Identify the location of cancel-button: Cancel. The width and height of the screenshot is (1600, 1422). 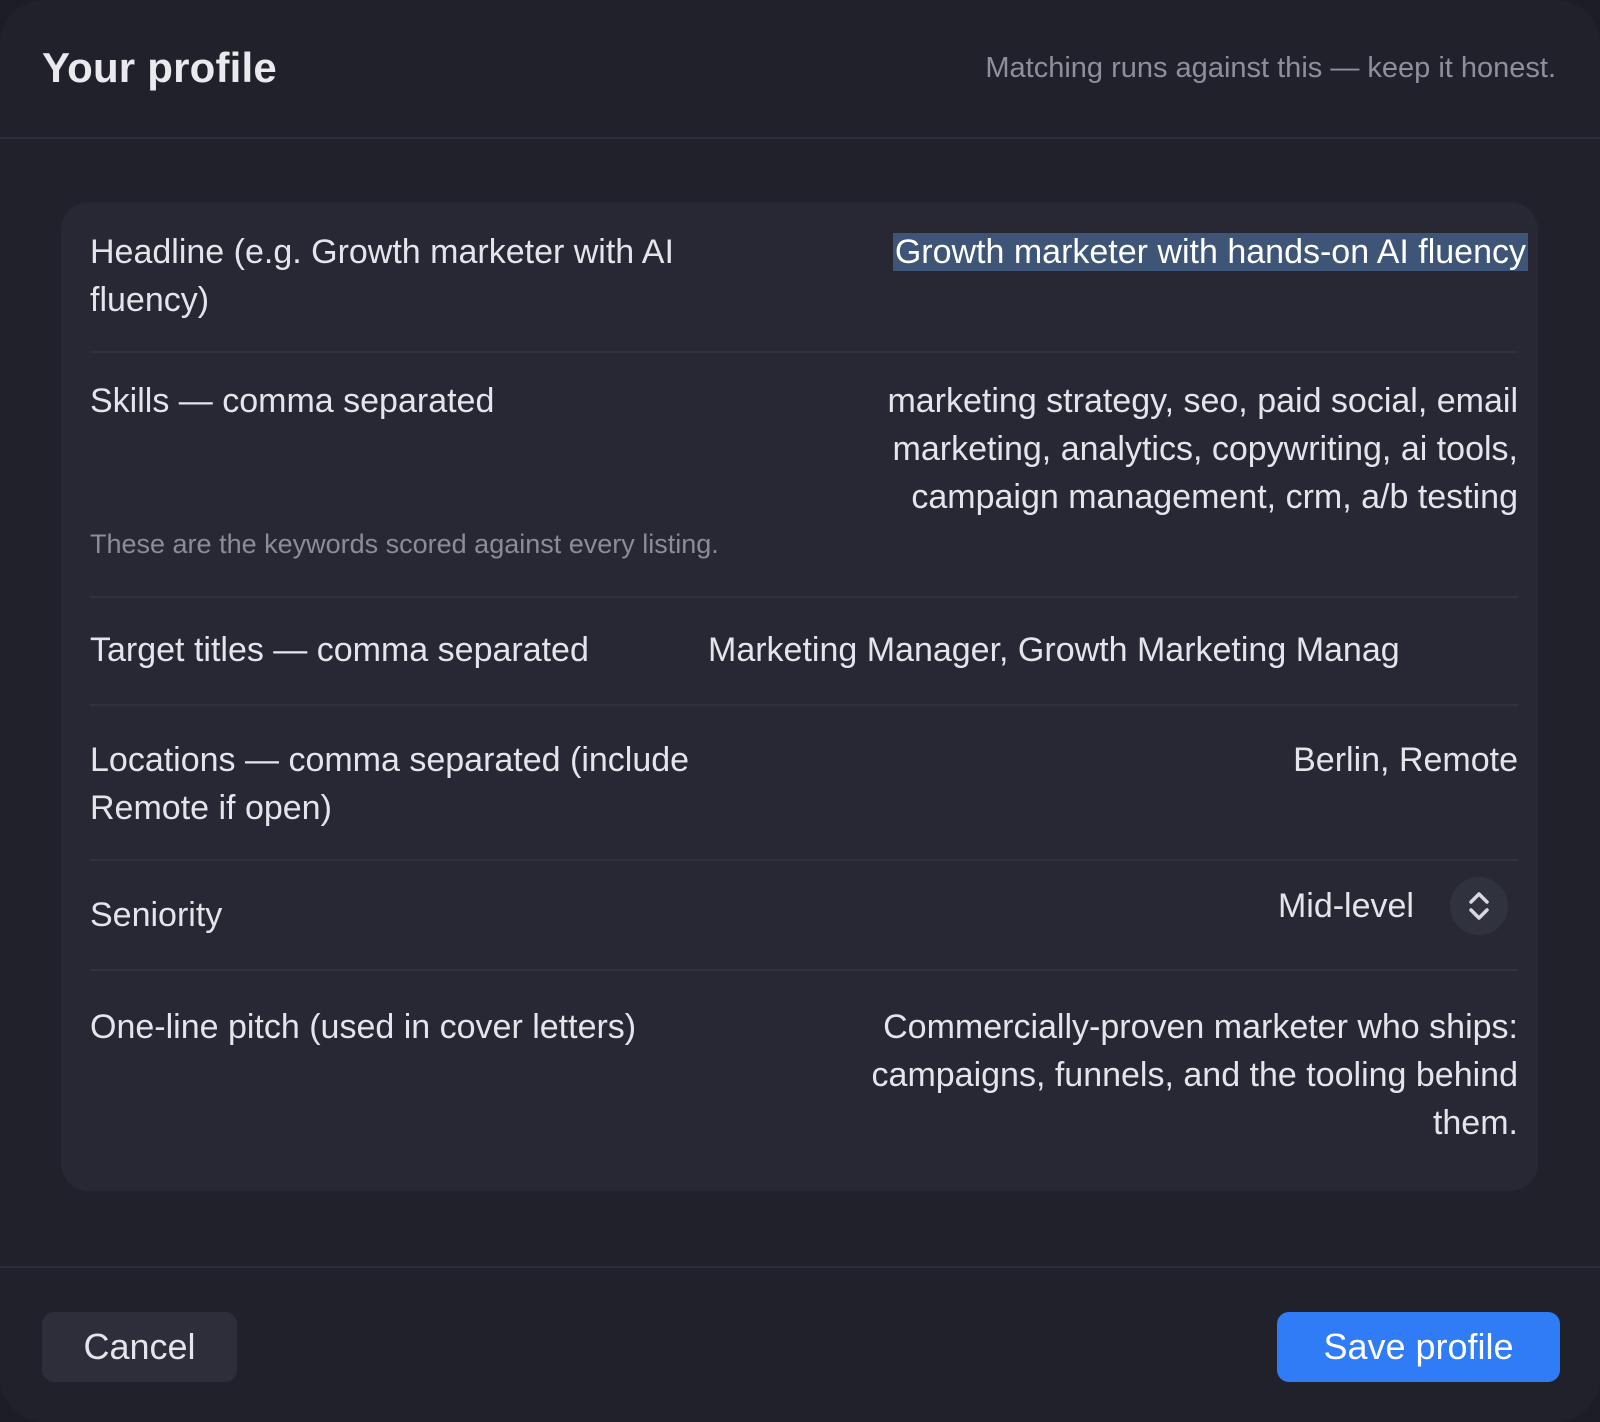
(139, 1347).